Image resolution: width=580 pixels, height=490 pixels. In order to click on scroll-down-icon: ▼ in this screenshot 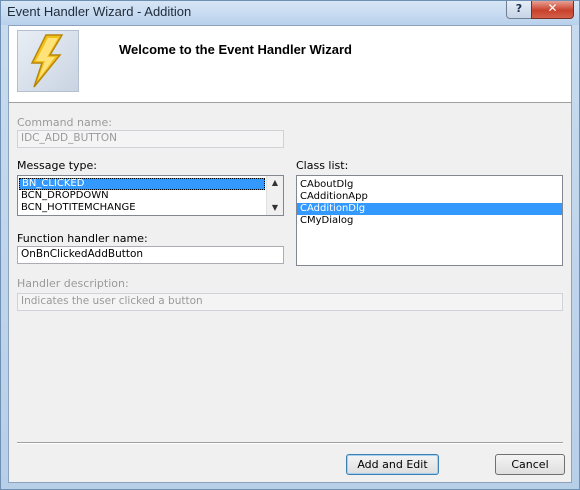, I will do `click(275, 208)`.